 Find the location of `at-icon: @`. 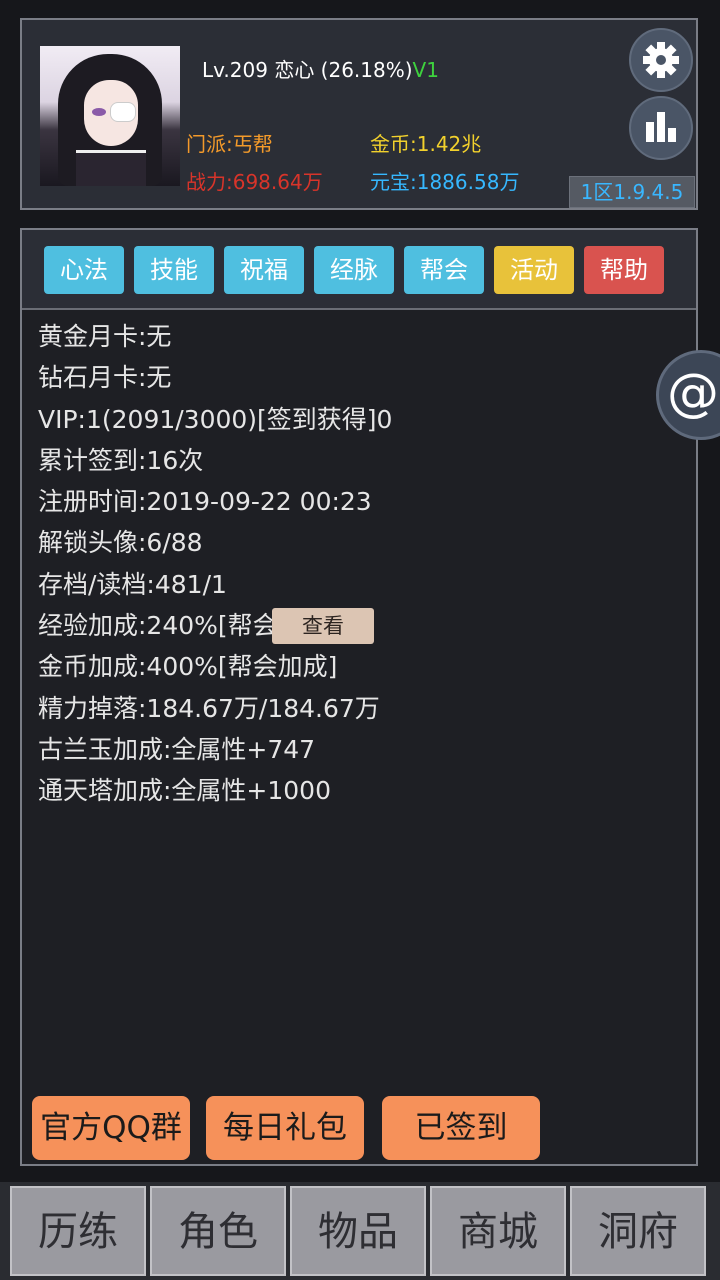

at-icon: @ is located at coordinates (693, 393).